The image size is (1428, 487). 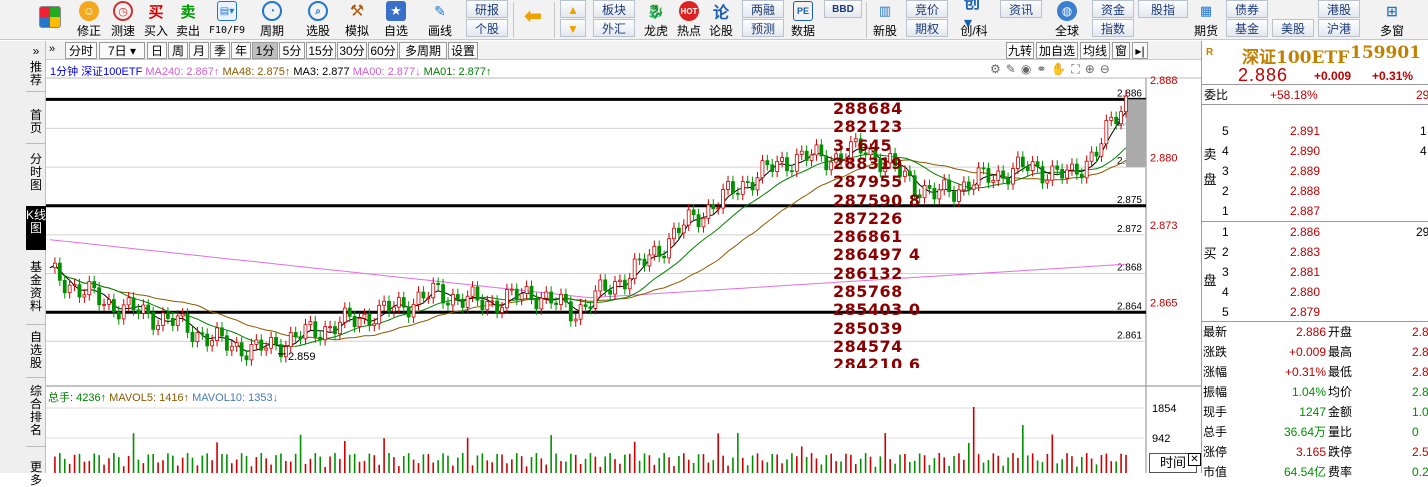 I want to click on tab-ranking: 综合排名, so click(x=36, y=411).